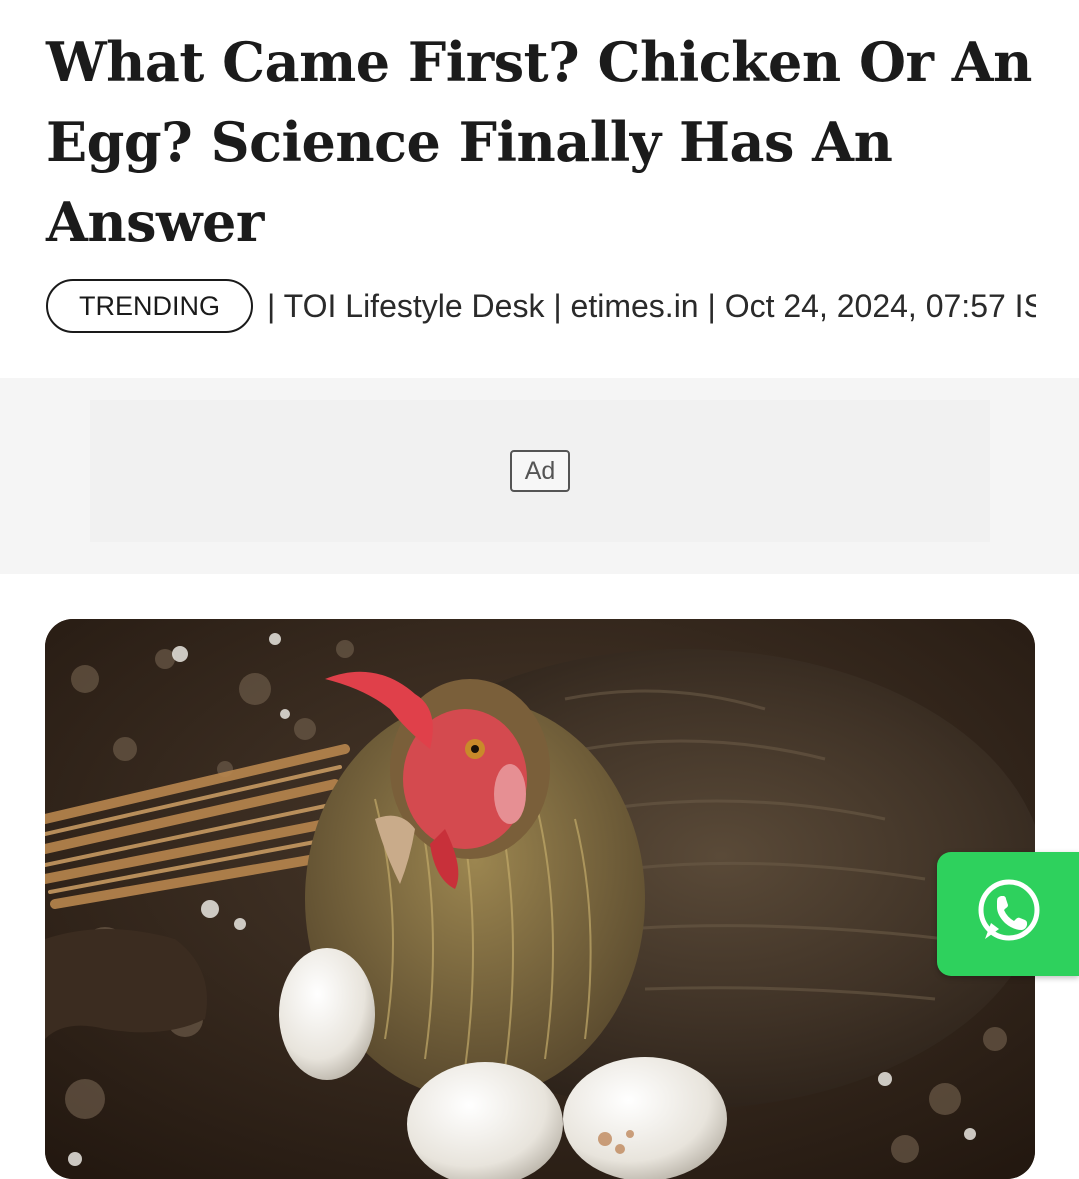  I want to click on whatsapp-icon, so click(1008, 914).